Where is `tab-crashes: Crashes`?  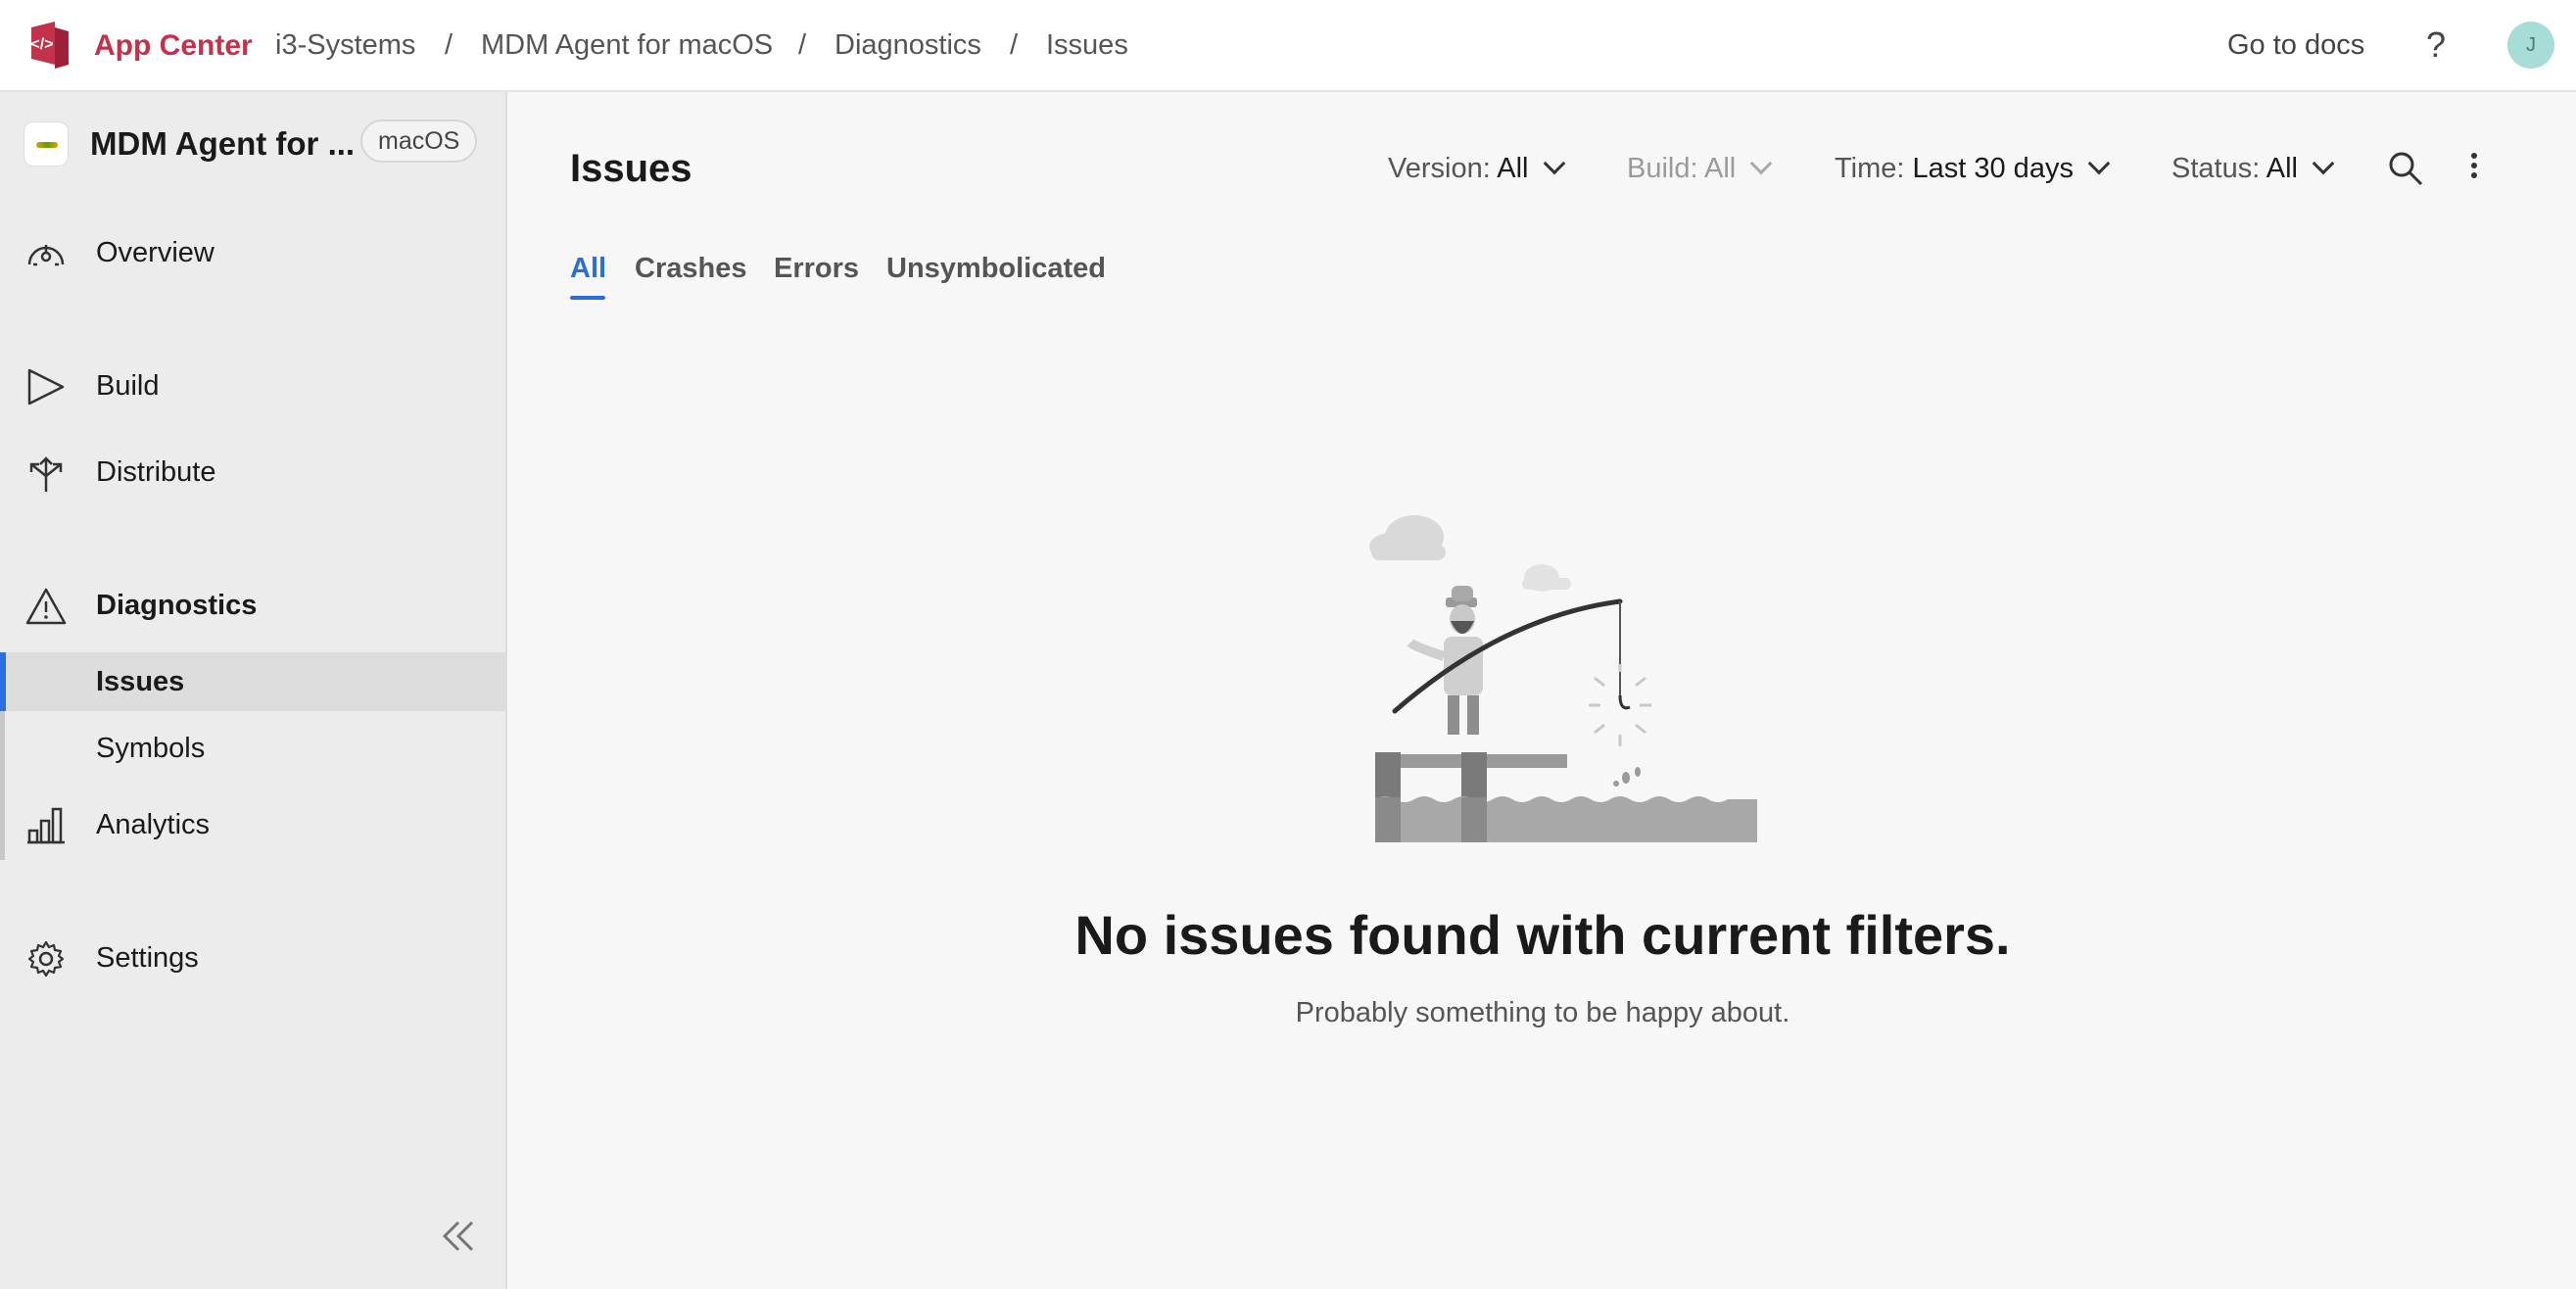 tab-crashes: Crashes is located at coordinates (691, 269).